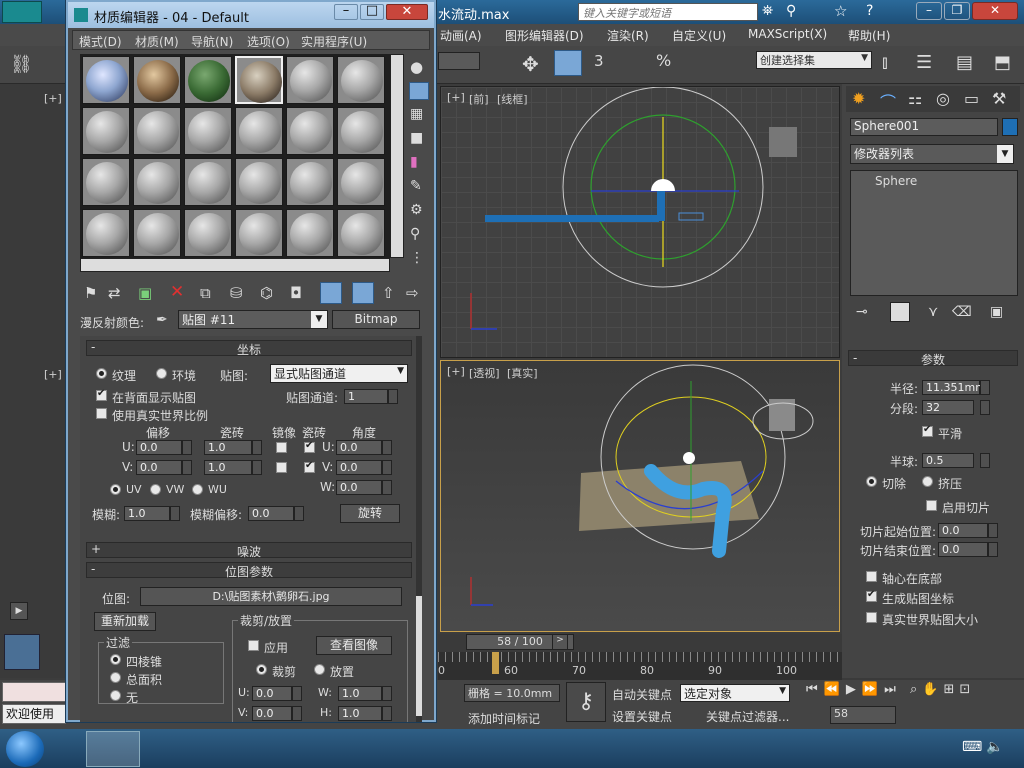  What do you see at coordinates (53, 98) in the screenshot?
I see `top-left-viewport-label: [+]` at bounding box center [53, 98].